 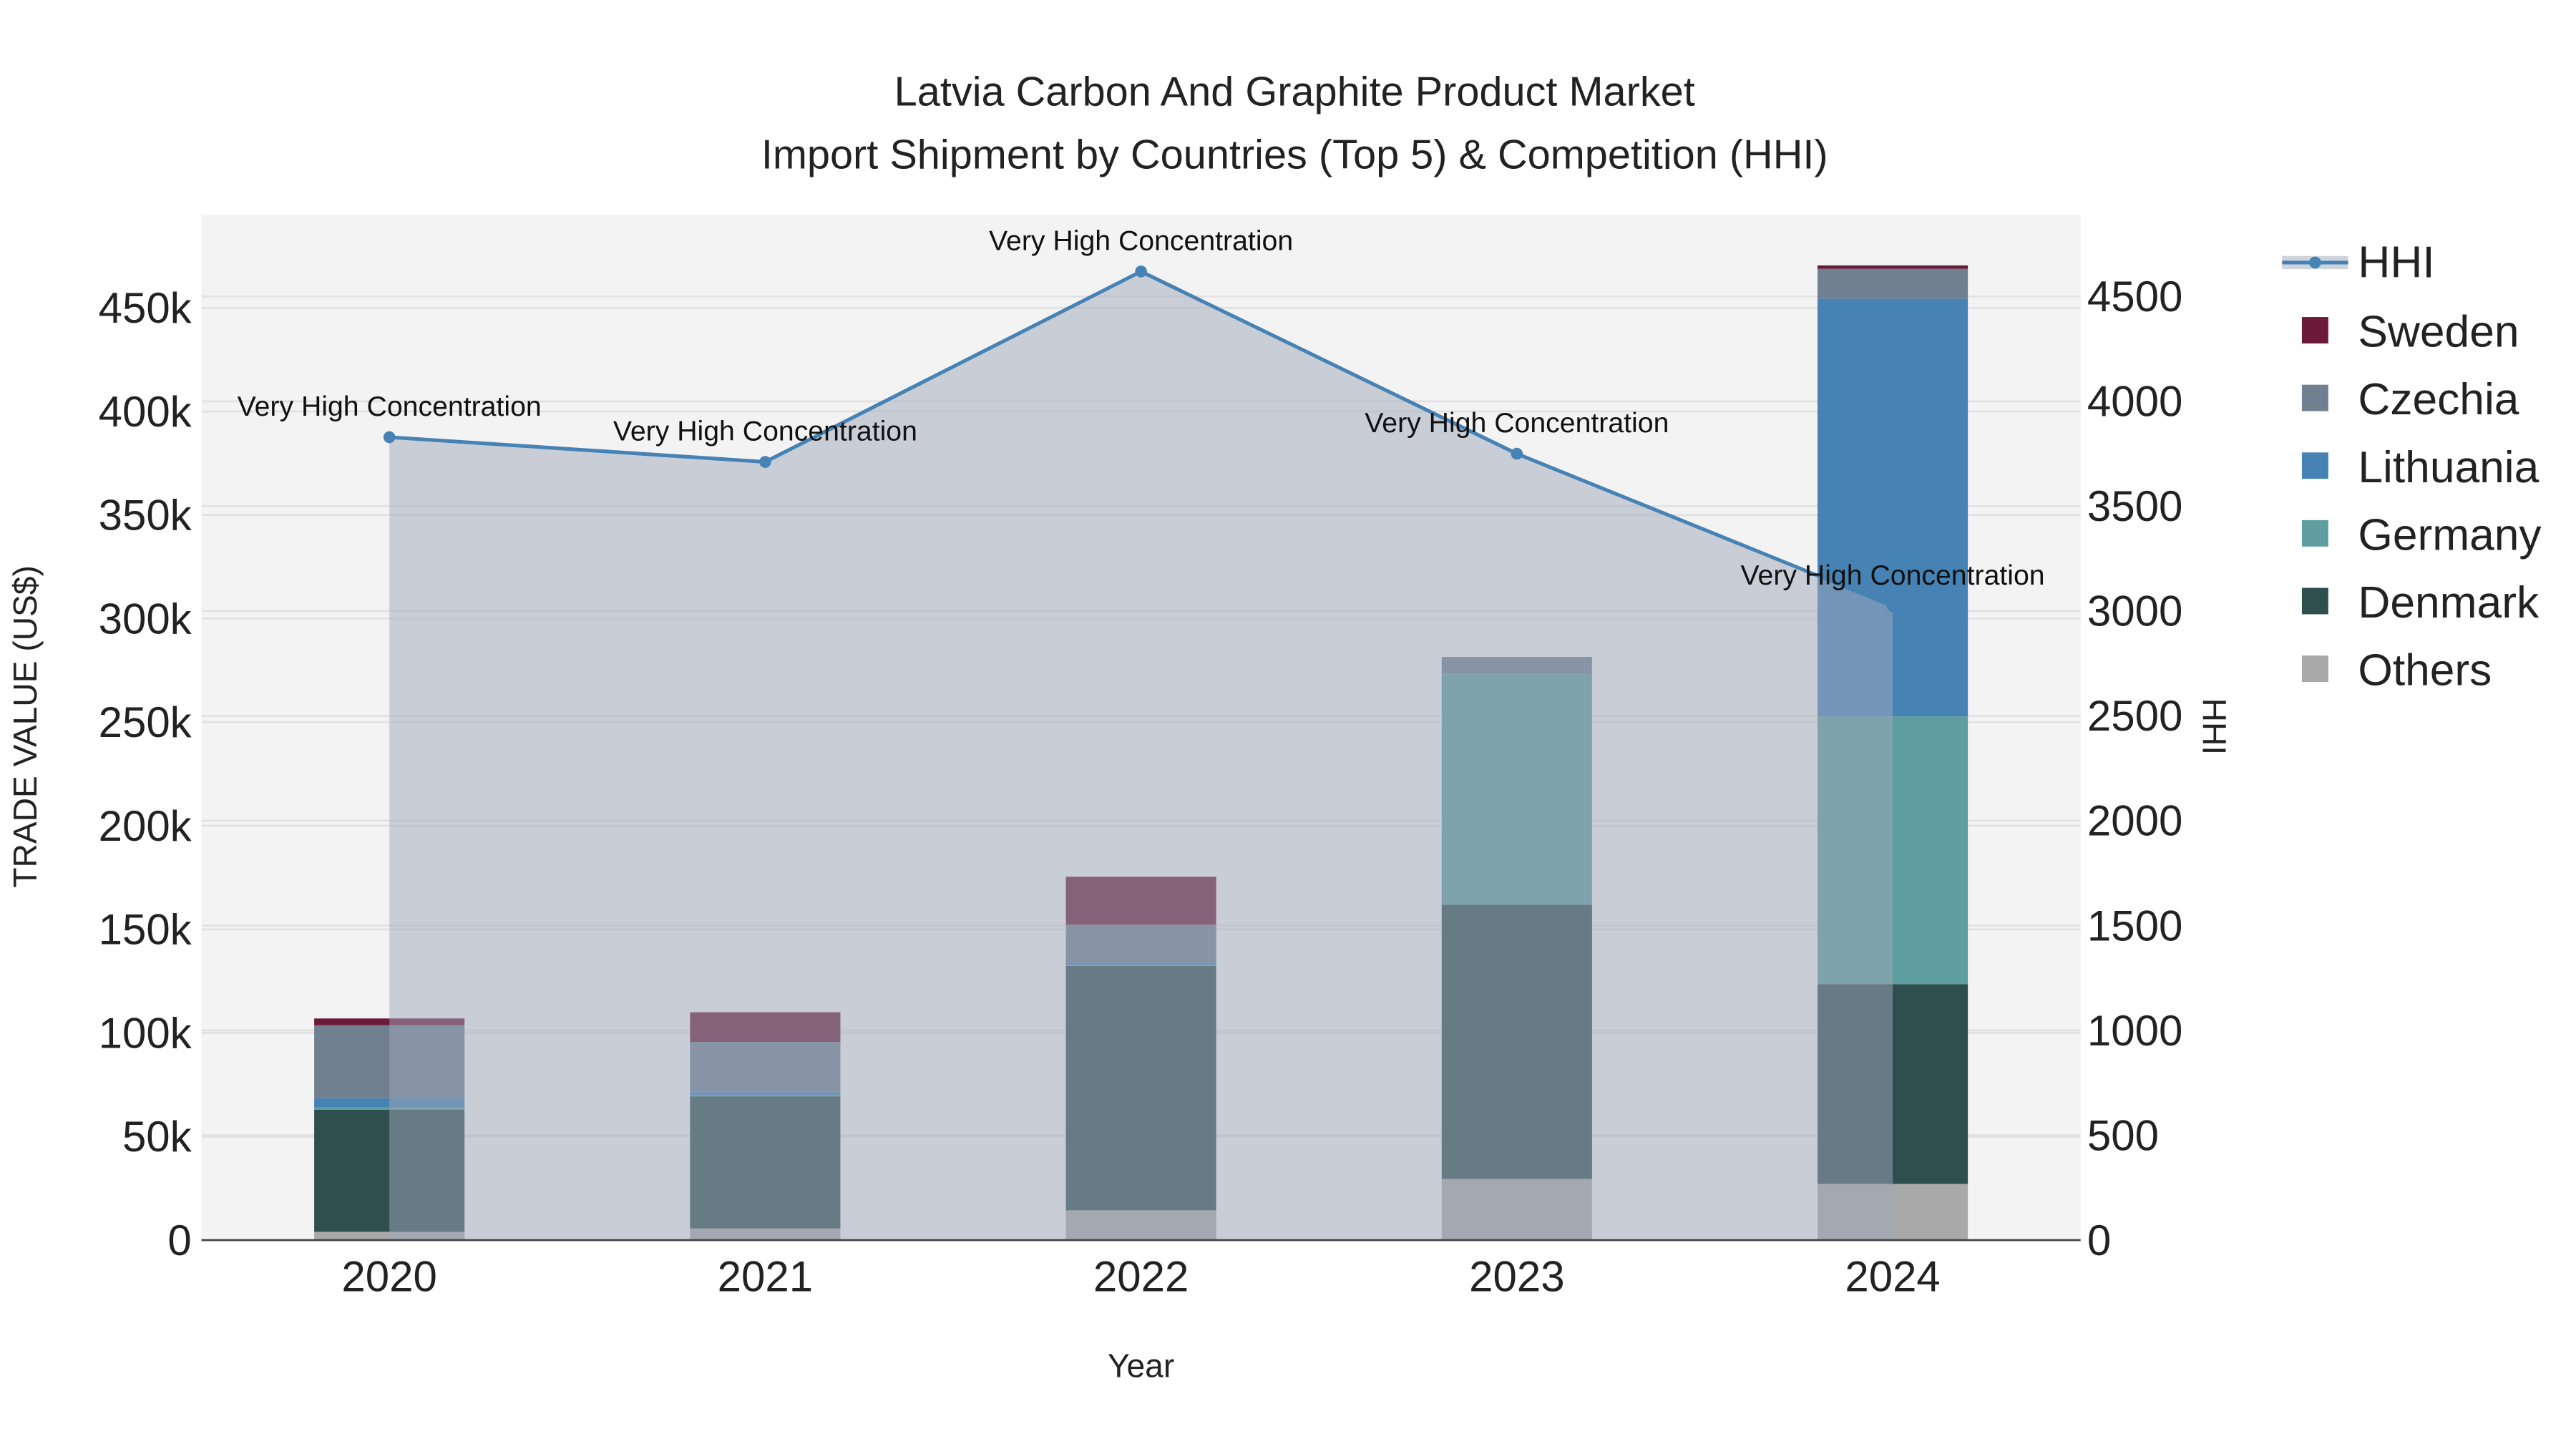 What do you see at coordinates (145, 930) in the screenshot?
I see `y-tick-label: 150k` at bounding box center [145, 930].